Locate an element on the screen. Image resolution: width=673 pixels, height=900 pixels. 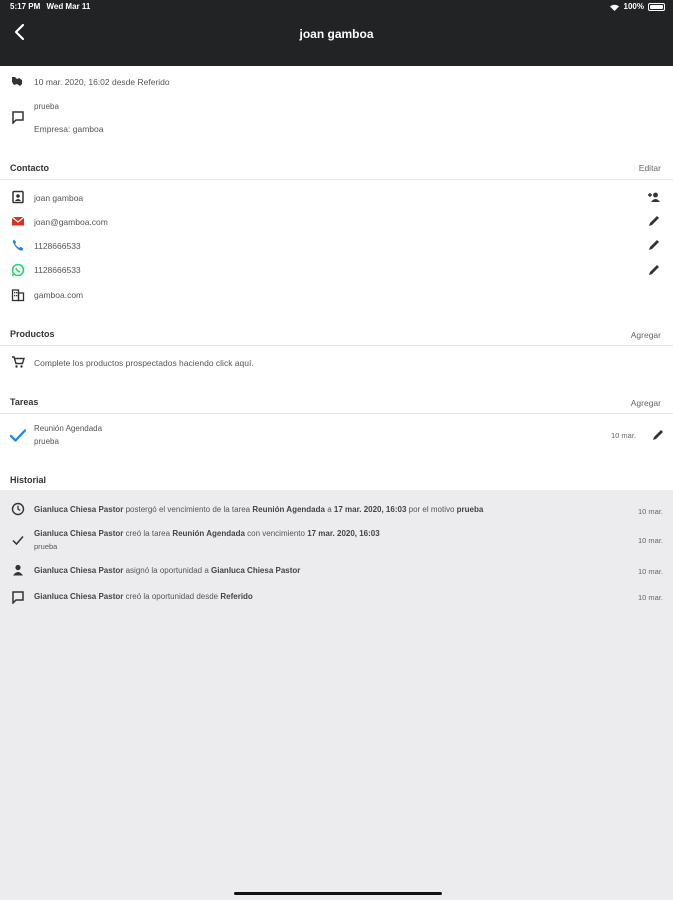
edit-whatsapp-icon is located at coordinates (654, 270).